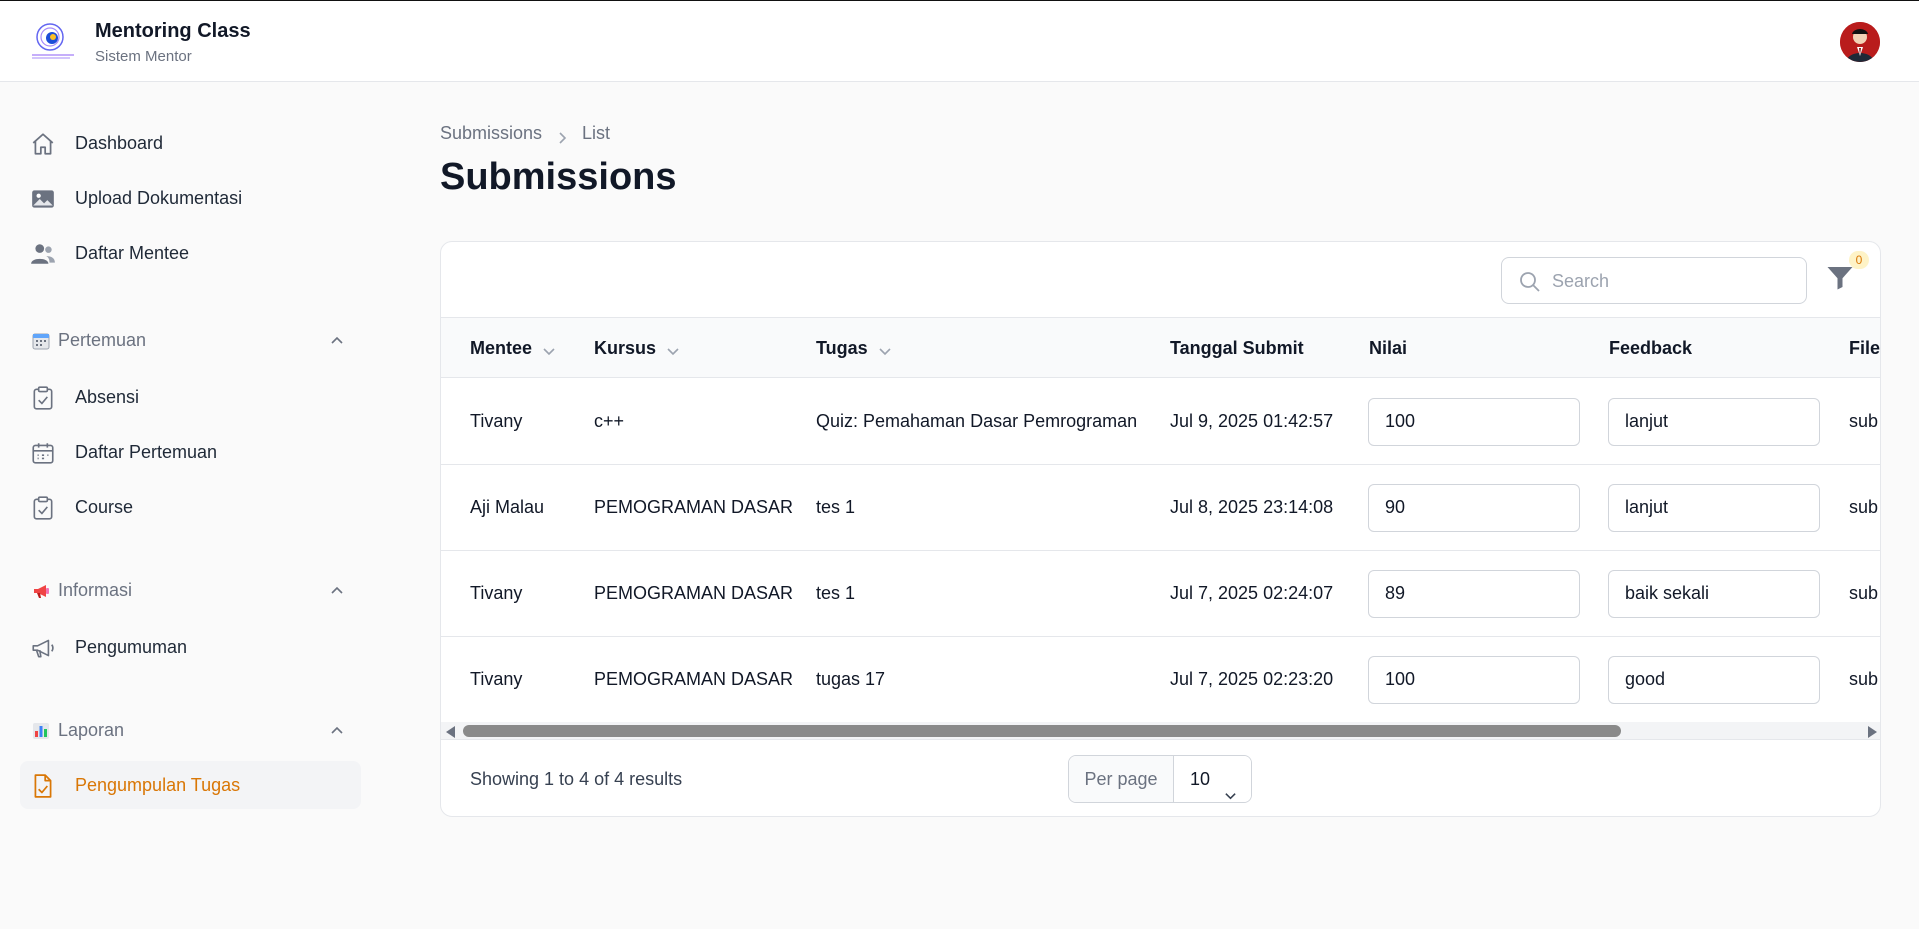 This screenshot has width=1919, height=929. I want to click on sidebar-item-pengumpulan-tugas: Pengumpulan Tugas, so click(190, 785).